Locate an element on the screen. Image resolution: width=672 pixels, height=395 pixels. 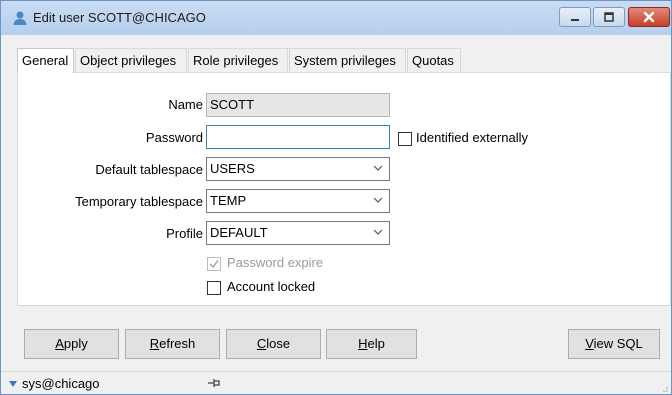
maximize-icon is located at coordinates (609, 17).